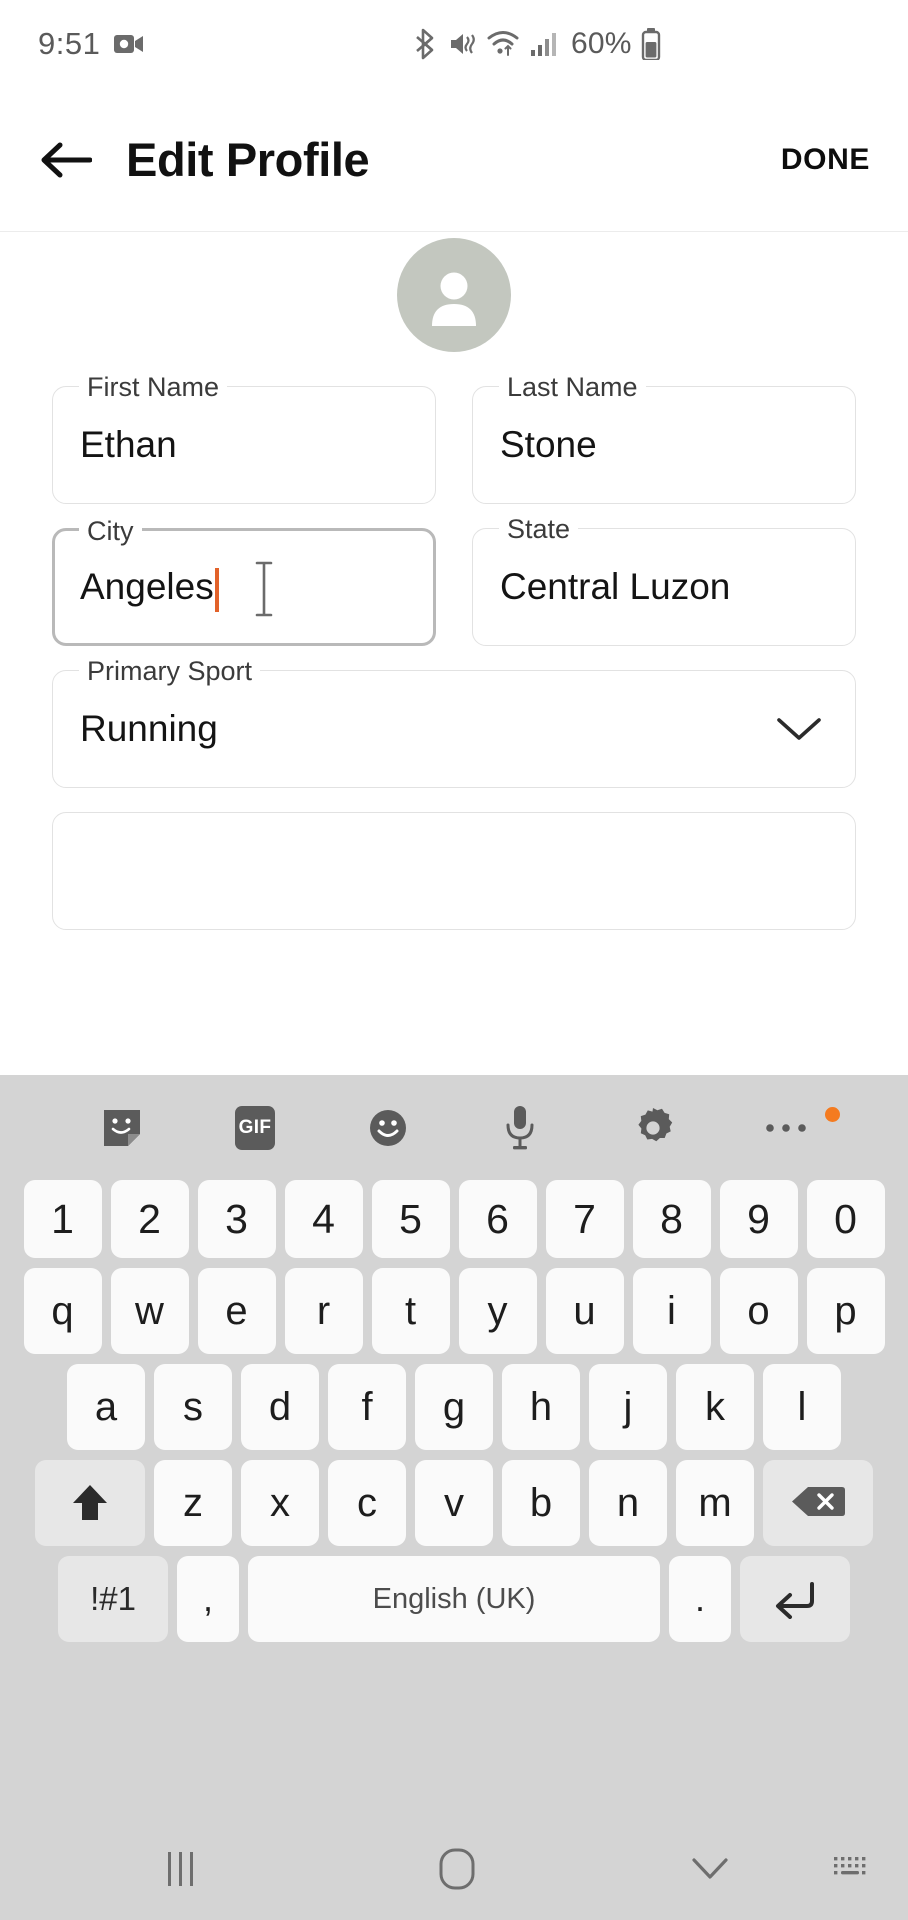 The height and width of the screenshot is (1920, 908). I want to click on key-e: e, so click(236, 1311).